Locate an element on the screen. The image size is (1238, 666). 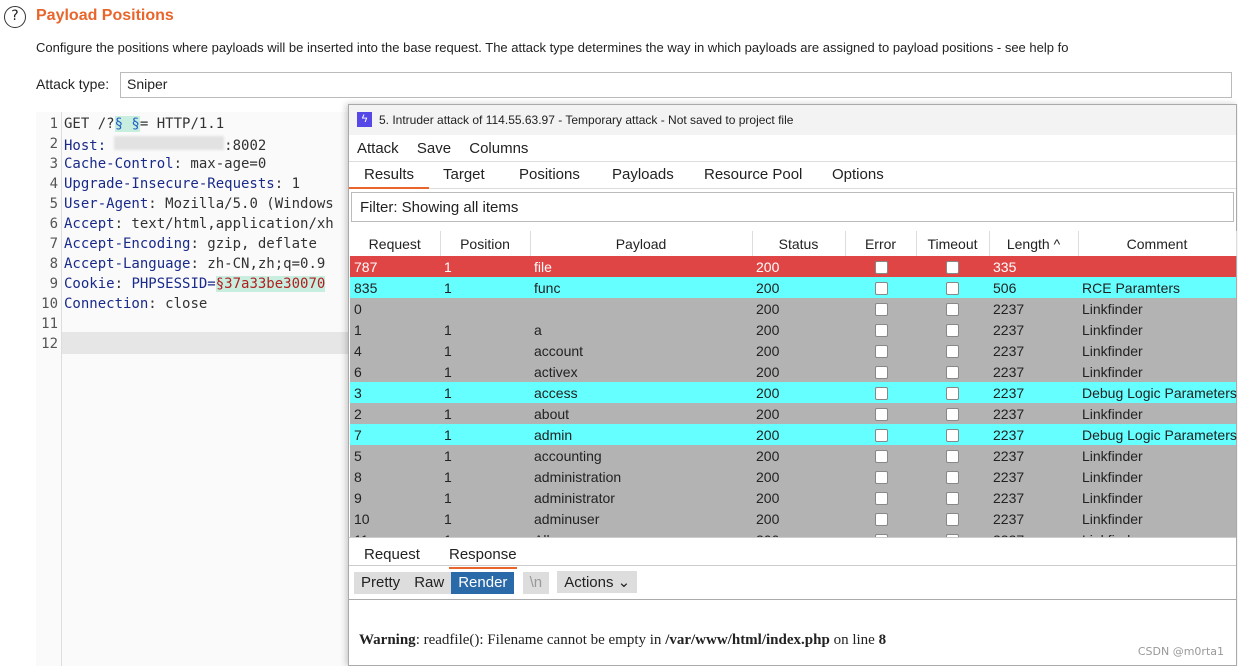
pretty-button: Pretty is located at coordinates (381, 583).